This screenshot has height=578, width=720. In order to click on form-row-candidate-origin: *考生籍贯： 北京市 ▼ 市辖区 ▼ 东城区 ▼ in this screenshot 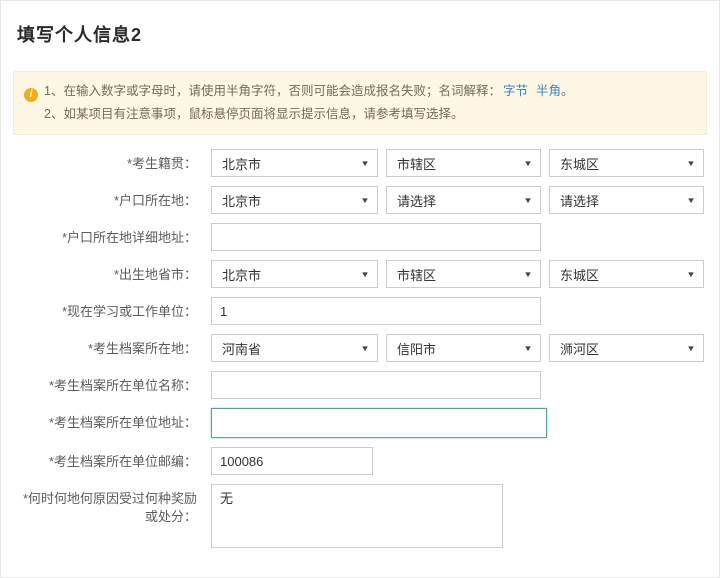, I will do `click(360, 163)`.